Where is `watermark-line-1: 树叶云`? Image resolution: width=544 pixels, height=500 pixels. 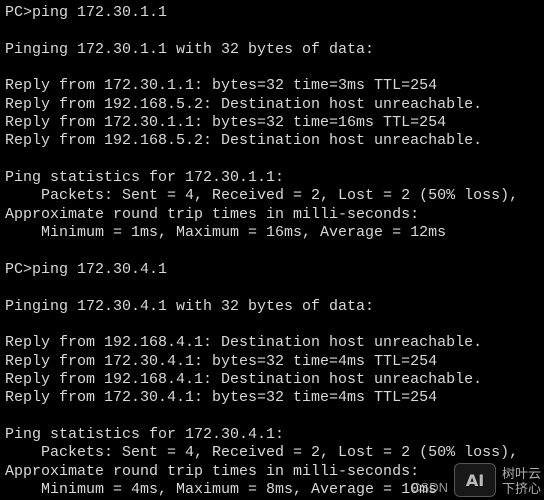 watermark-line-1: 树叶云 is located at coordinates (521, 474).